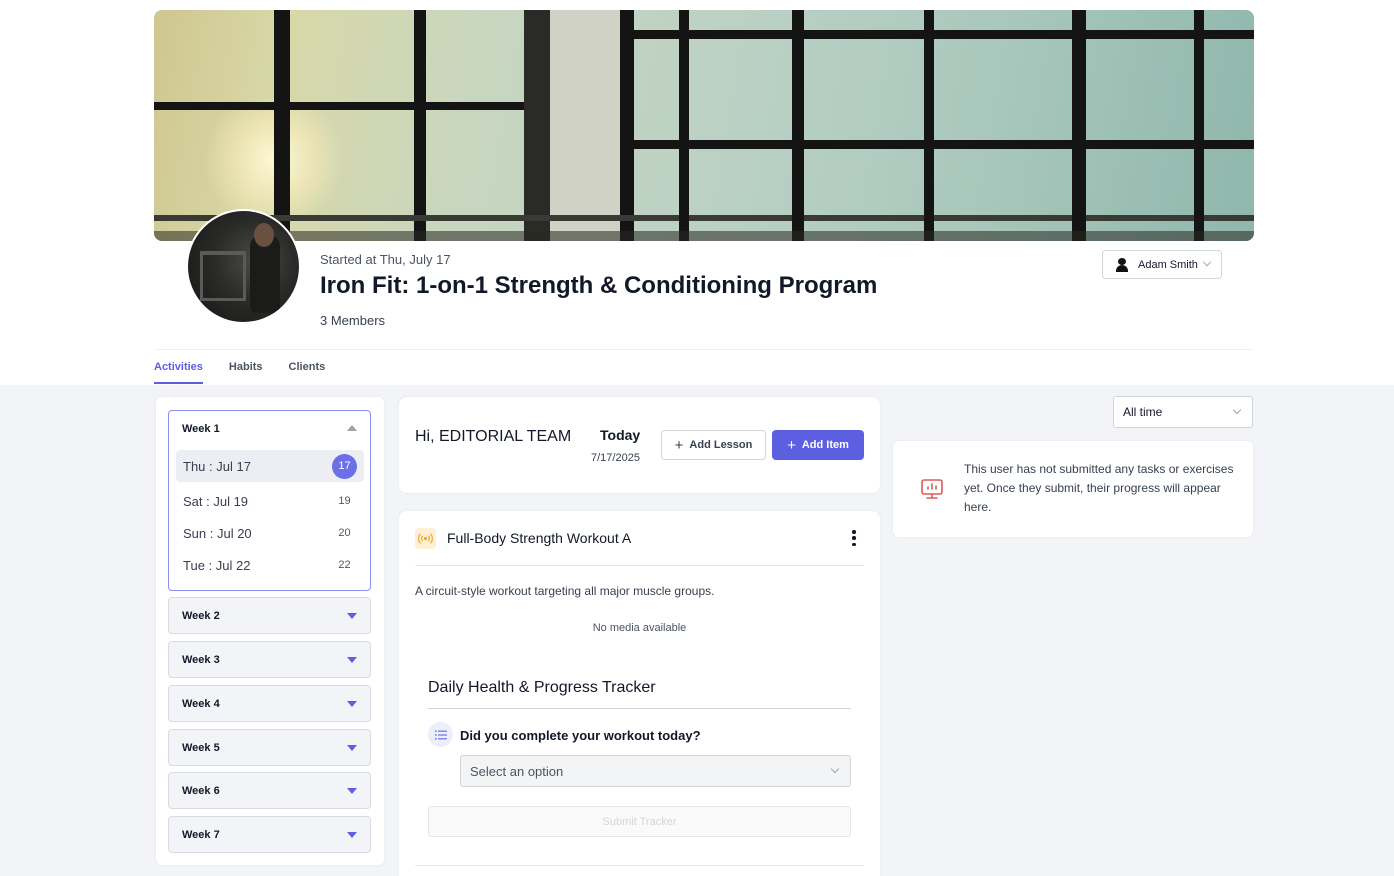 The image size is (1394, 876). I want to click on submit-tracker-button: Submit Tracker, so click(639, 821).